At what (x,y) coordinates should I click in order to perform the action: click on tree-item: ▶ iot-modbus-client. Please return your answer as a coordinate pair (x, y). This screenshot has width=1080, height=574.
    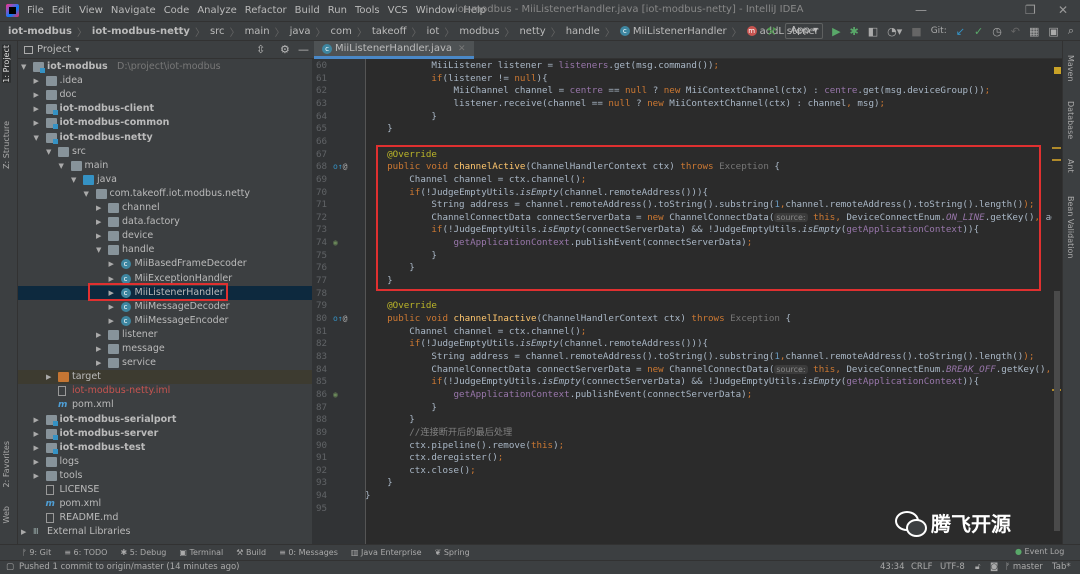
    Looking at the image, I should click on (165, 109).